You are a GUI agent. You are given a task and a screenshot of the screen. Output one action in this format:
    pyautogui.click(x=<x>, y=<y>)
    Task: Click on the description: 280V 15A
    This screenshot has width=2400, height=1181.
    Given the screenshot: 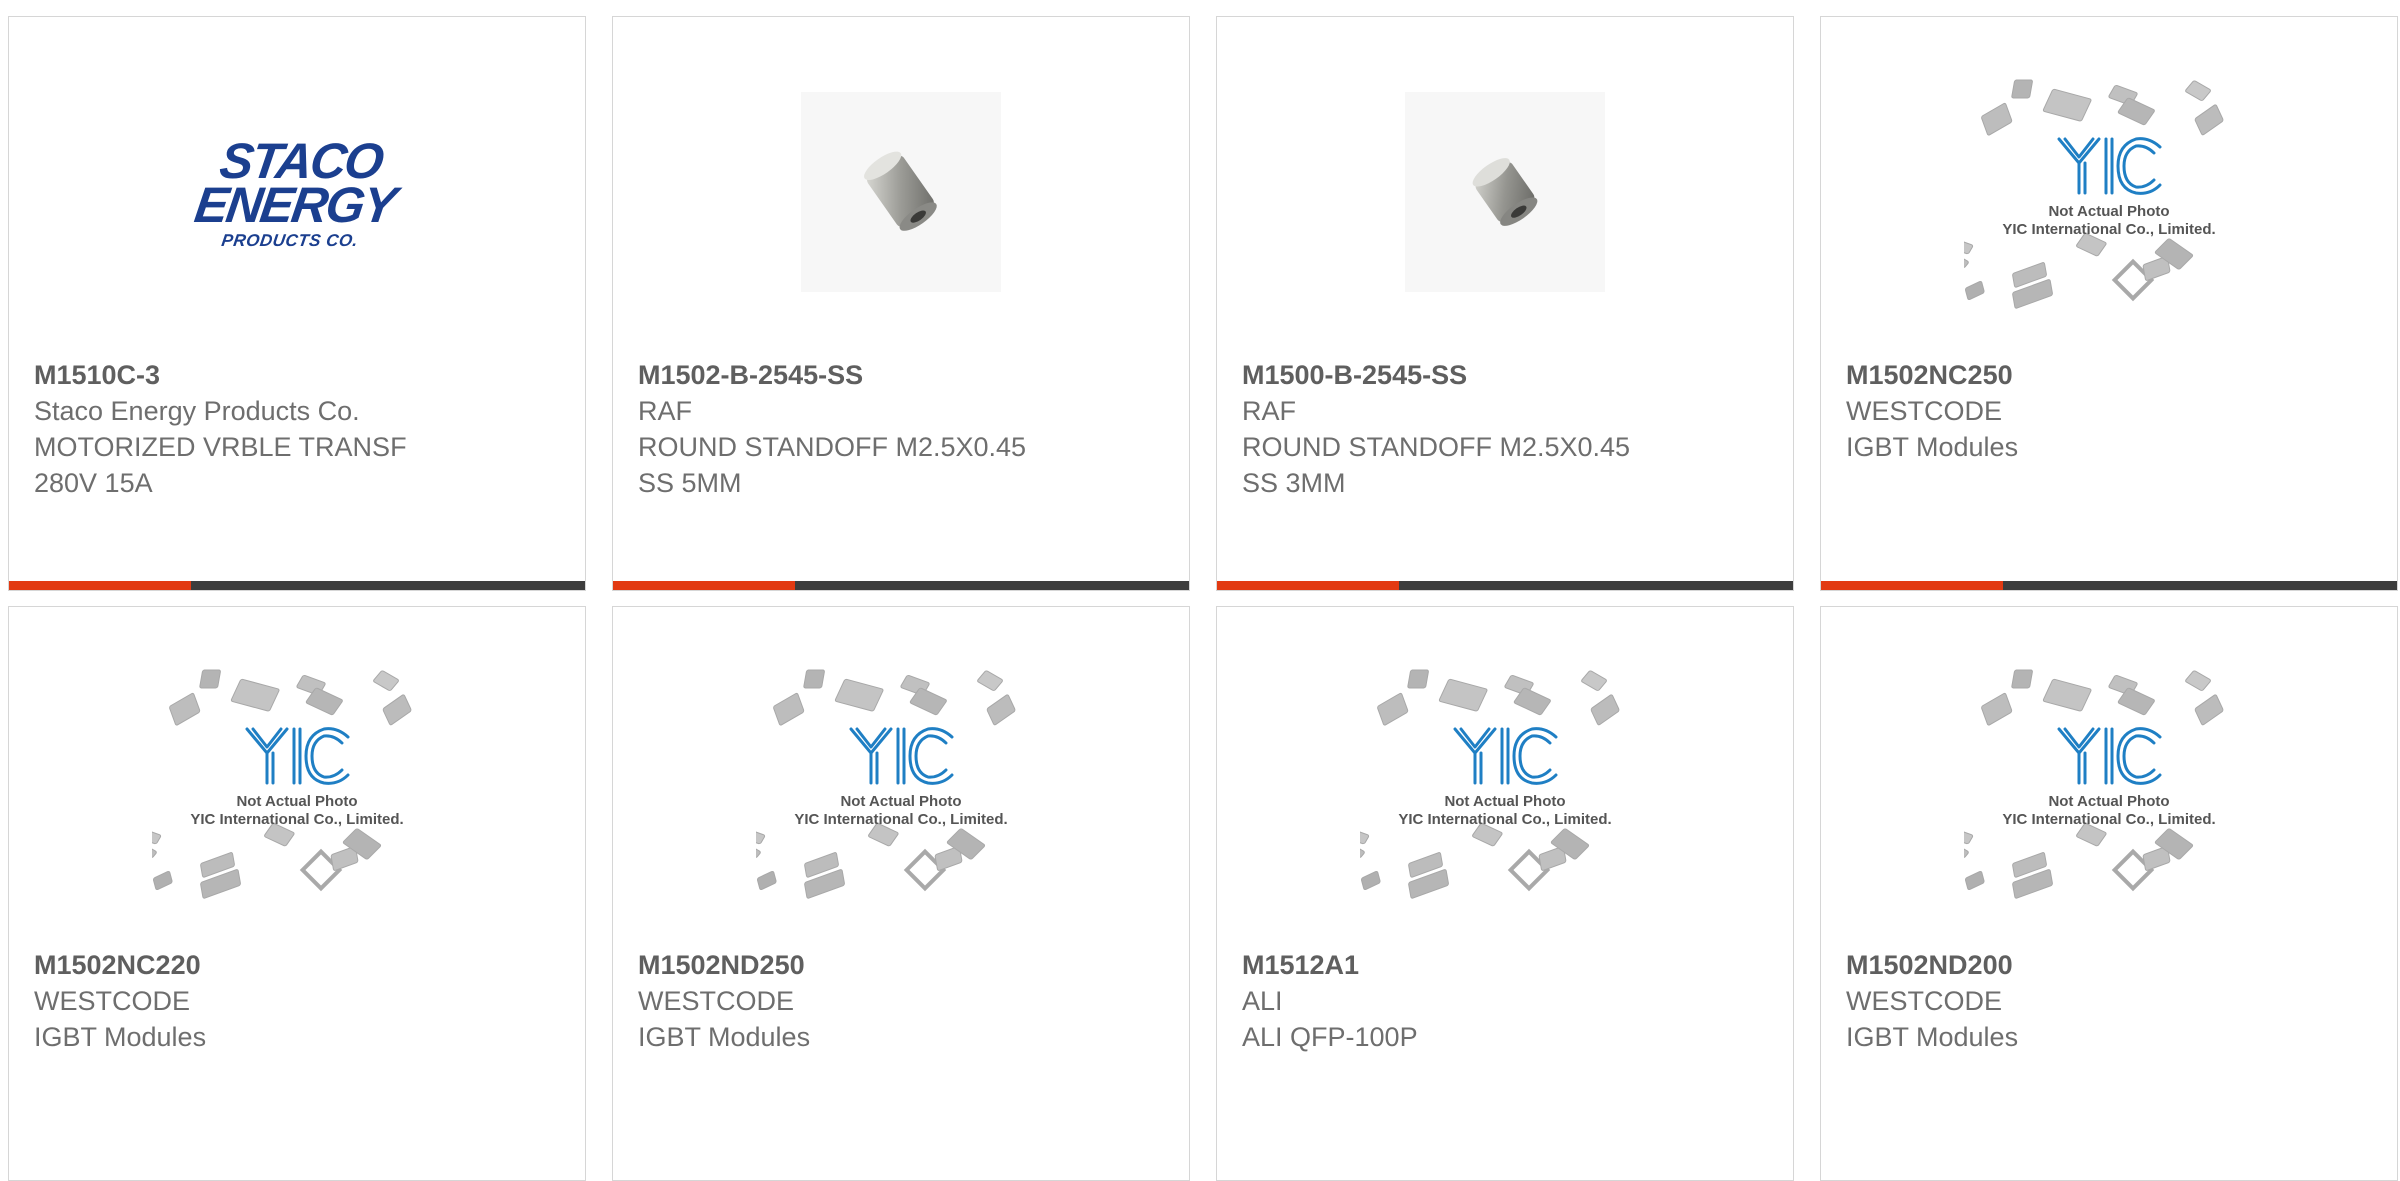 What is the action you would take?
    pyautogui.click(x=93, y=483)
    